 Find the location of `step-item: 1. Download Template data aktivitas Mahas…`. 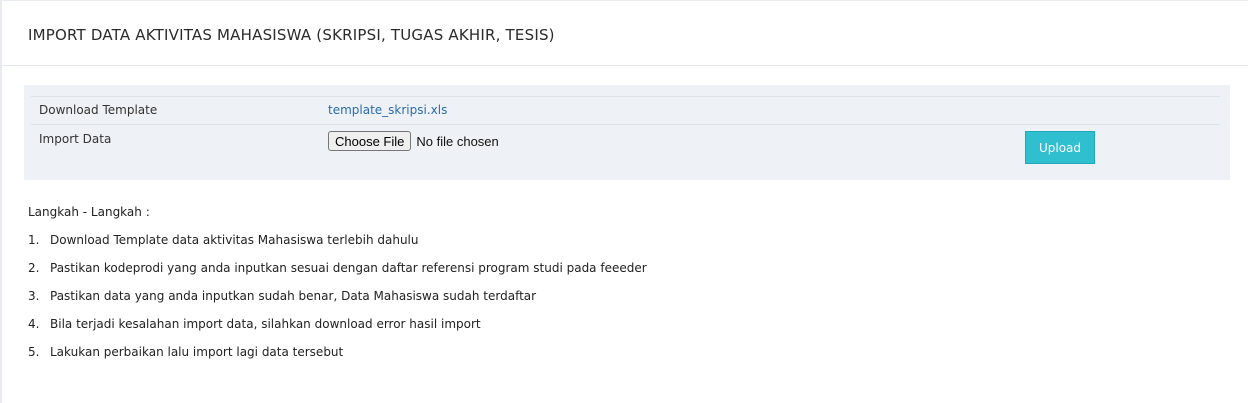

step-item: 1. Download Template data aktivitas Mahas… is located at coordinates (337, 240).